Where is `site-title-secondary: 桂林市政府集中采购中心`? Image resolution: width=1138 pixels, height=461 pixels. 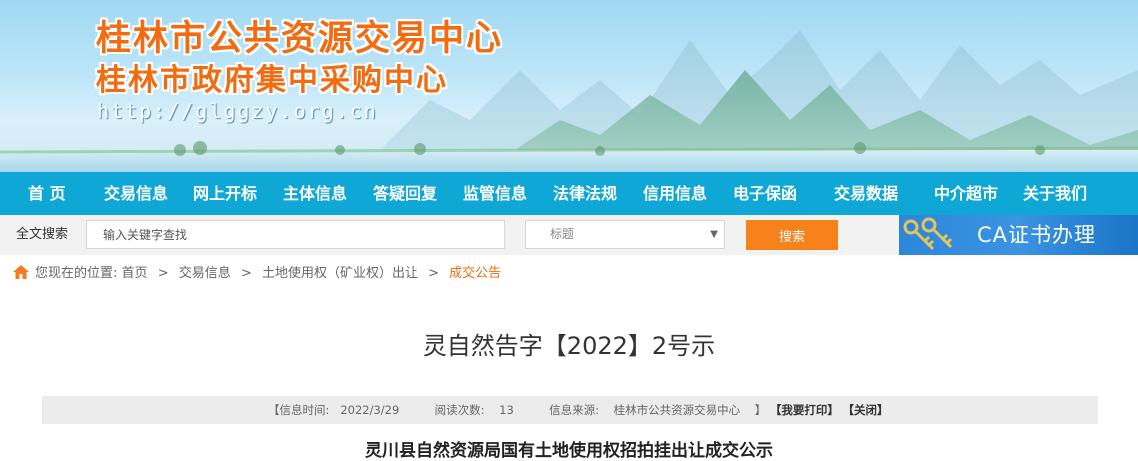 site-title-secondary: 桂林市政府集中采购中心 is located at coordinates (272, 80).